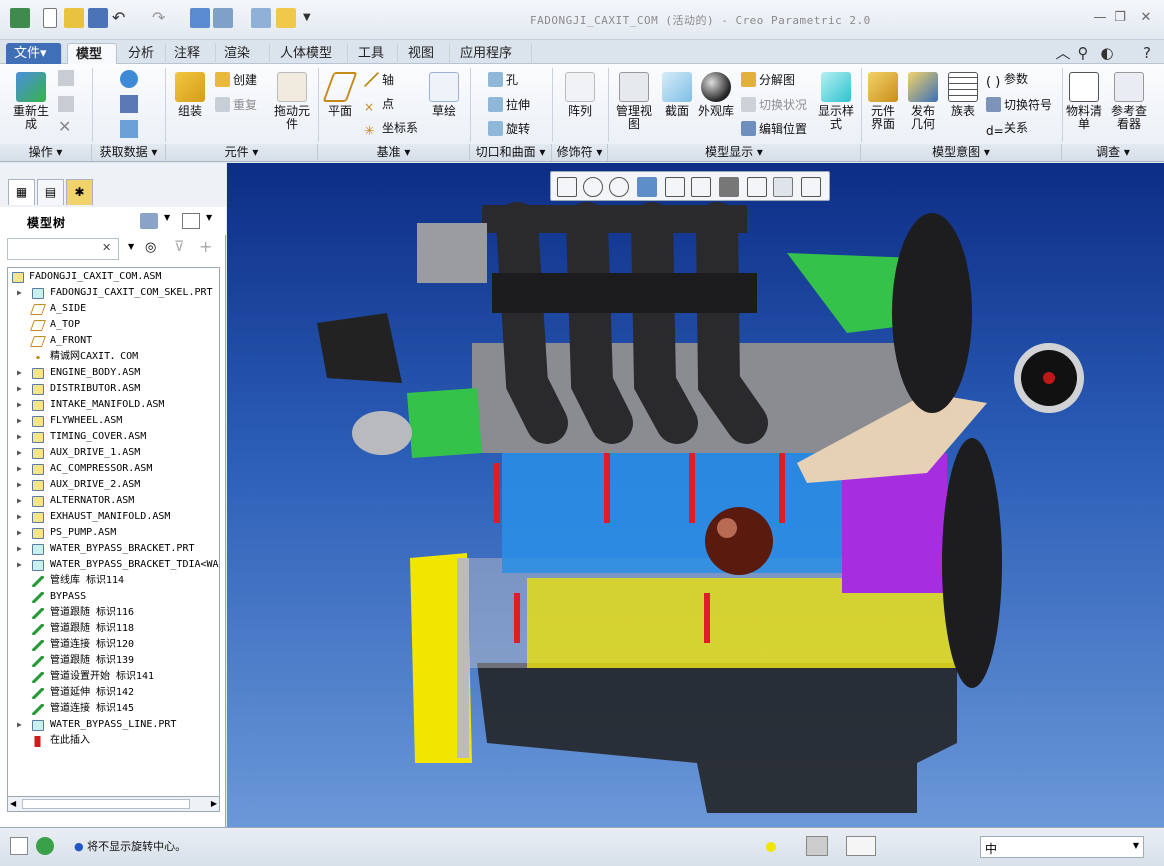 Image resolution: width=1164 pixels, height=866 pixels. Describe the element at coordinates (113, 389) in the screenshot. I see `tree-item: ▶ DISTRIBUTOR.ASM` at that location.